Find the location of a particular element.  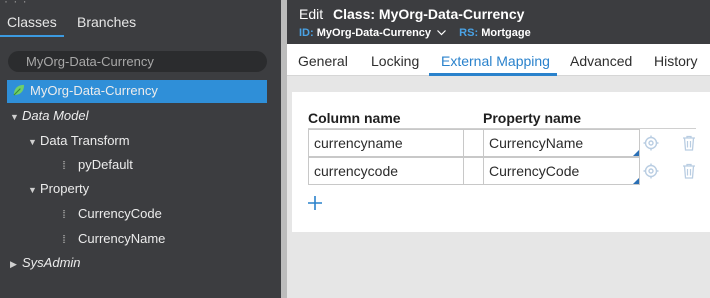

tab-advanced: Advanced is located at coordinates (601, 61).